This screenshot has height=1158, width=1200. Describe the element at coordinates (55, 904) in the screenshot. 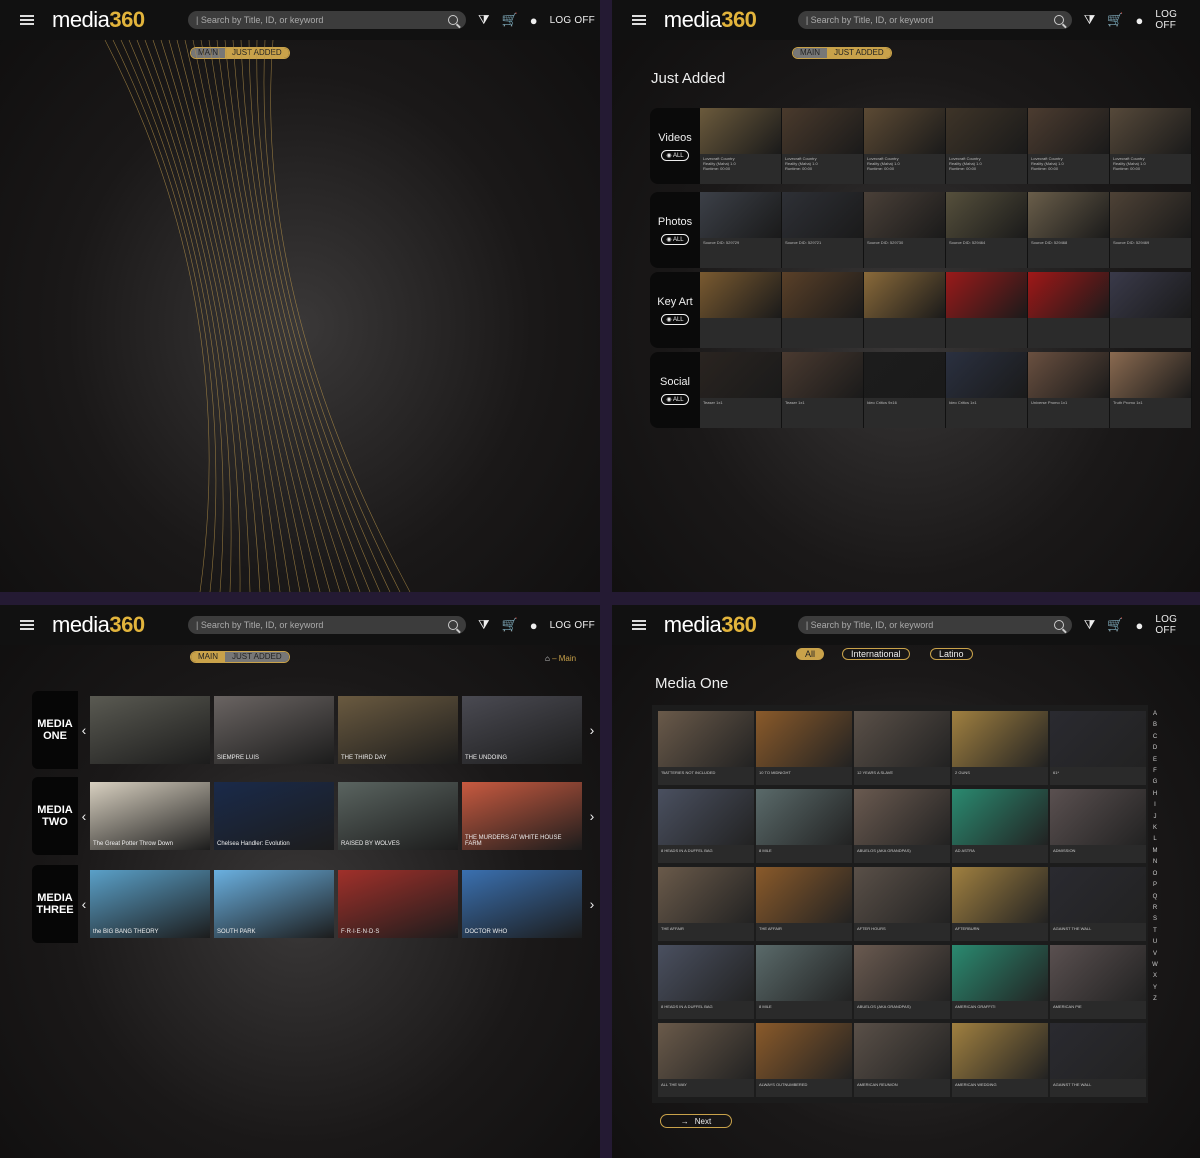

I see `row-label: MEDIA THREE` at that location.